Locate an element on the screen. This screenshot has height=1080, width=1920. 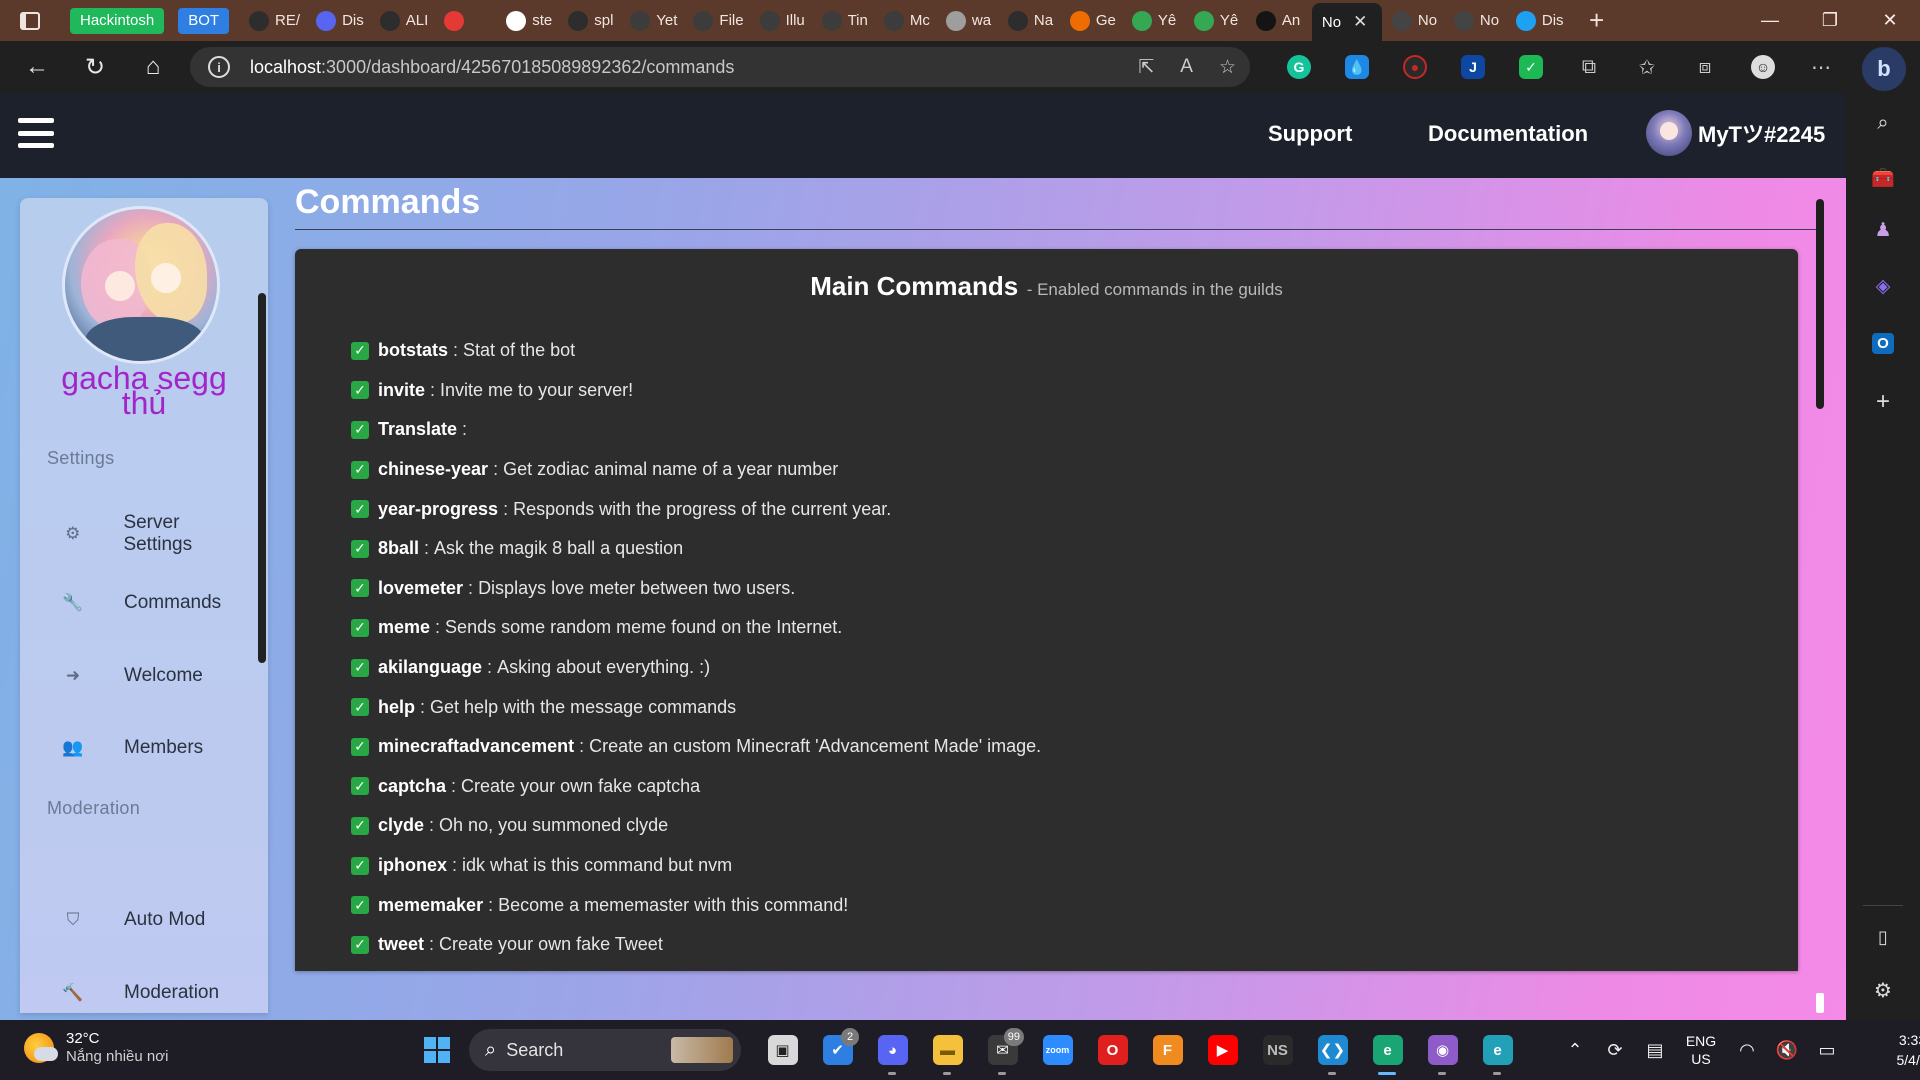
add-favorite-icon: ☆ is located at coordinates (1227, 67).